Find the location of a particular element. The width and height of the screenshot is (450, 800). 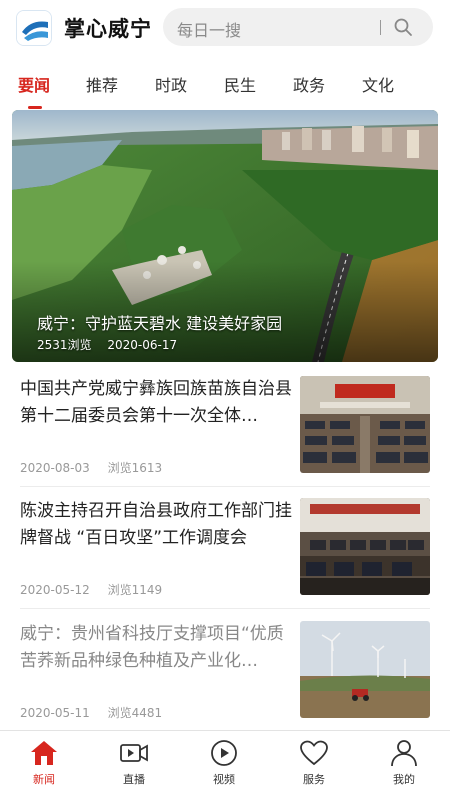

nav-profile: 我的 is located at coordinates (404, 769).